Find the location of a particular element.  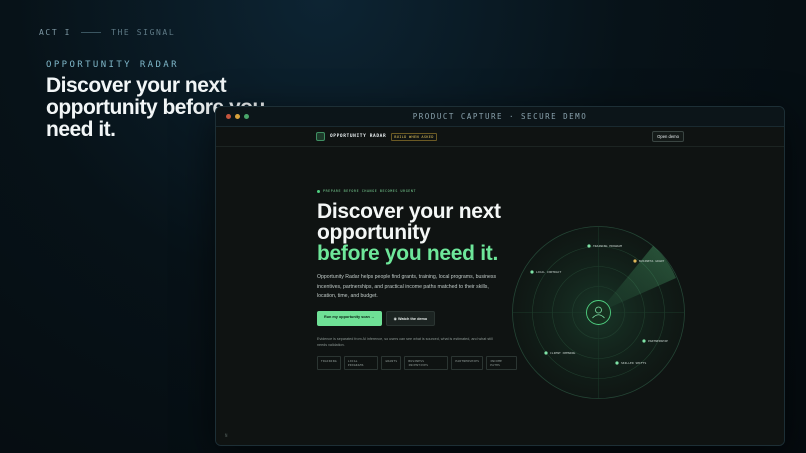

hero-title-main: Discover your next opportunity is located at coordinates (409, 222).